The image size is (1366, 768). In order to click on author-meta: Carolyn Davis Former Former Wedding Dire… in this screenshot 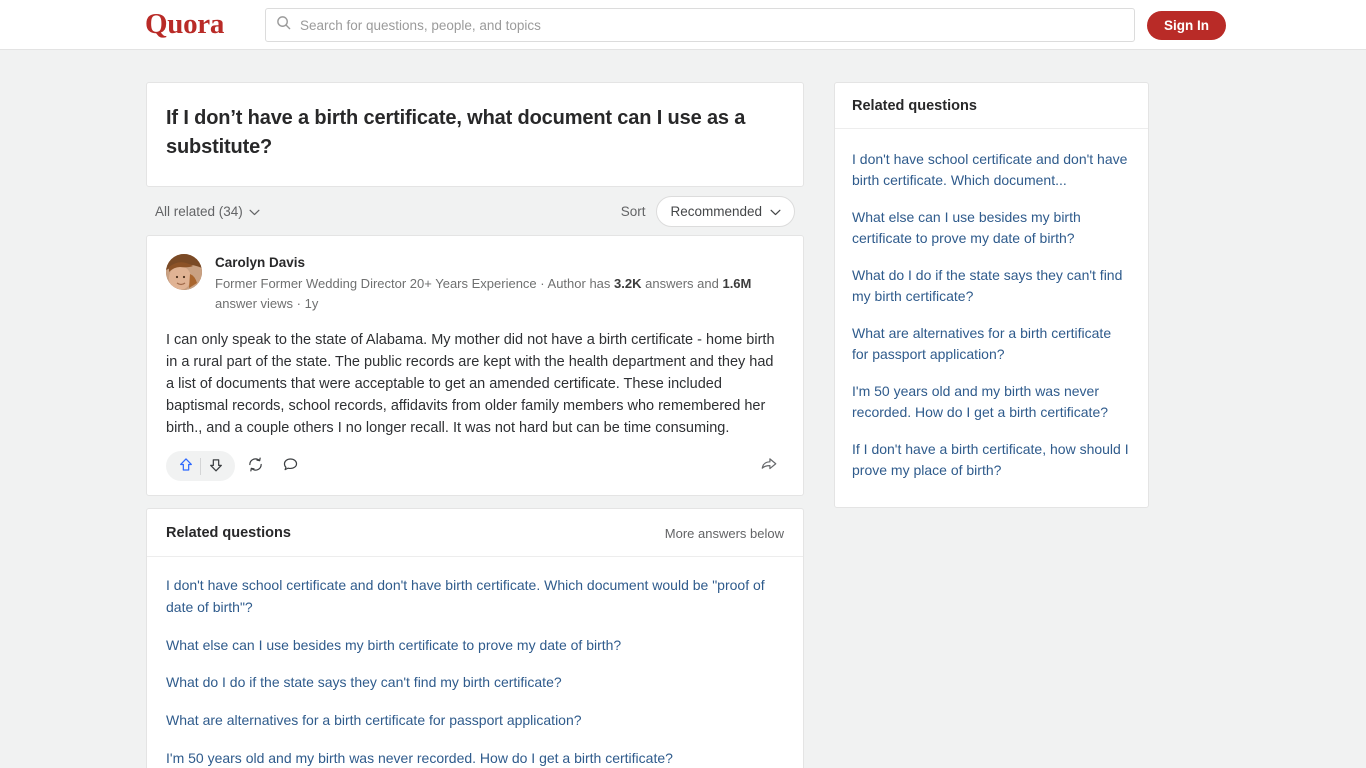, I will do `click(499, 283)`.